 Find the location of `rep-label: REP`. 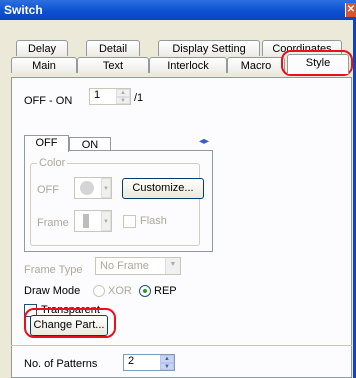

rep-label: REP is located at coordinates (165, 291).